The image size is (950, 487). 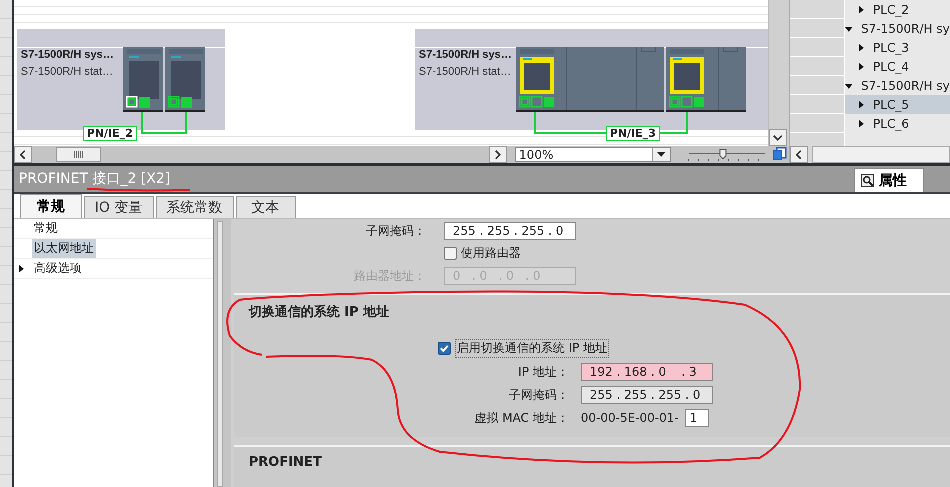 What do you see at coordinates (897, 66) in the screenshot?
I see `tree-item: PLC_4` at bounding box center [897, 66].